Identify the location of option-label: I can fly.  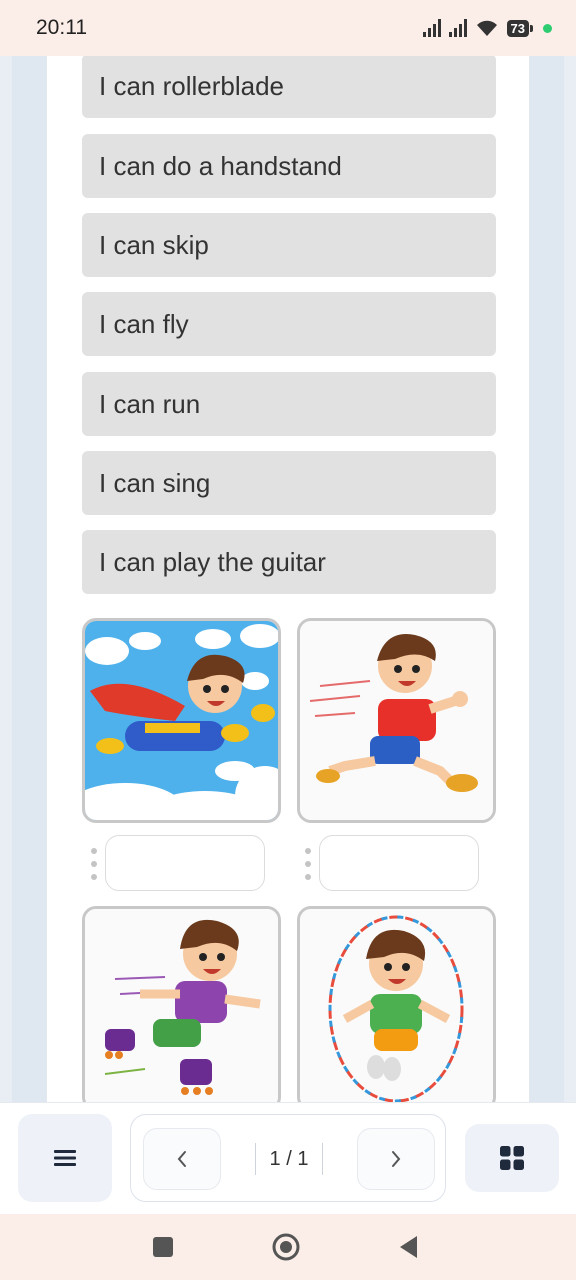
(144, 323).